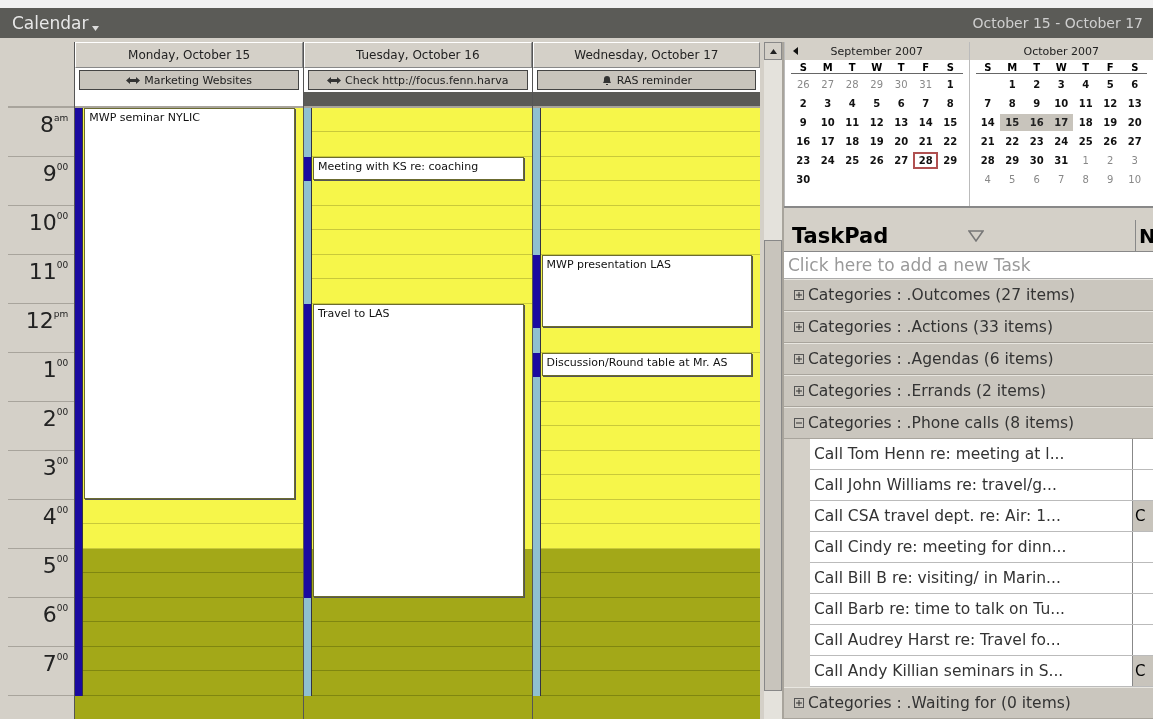 This screenshot has height=719, width=1153. I want to click on group-header: Categories : .Actions (33 items), so click(968, 327).